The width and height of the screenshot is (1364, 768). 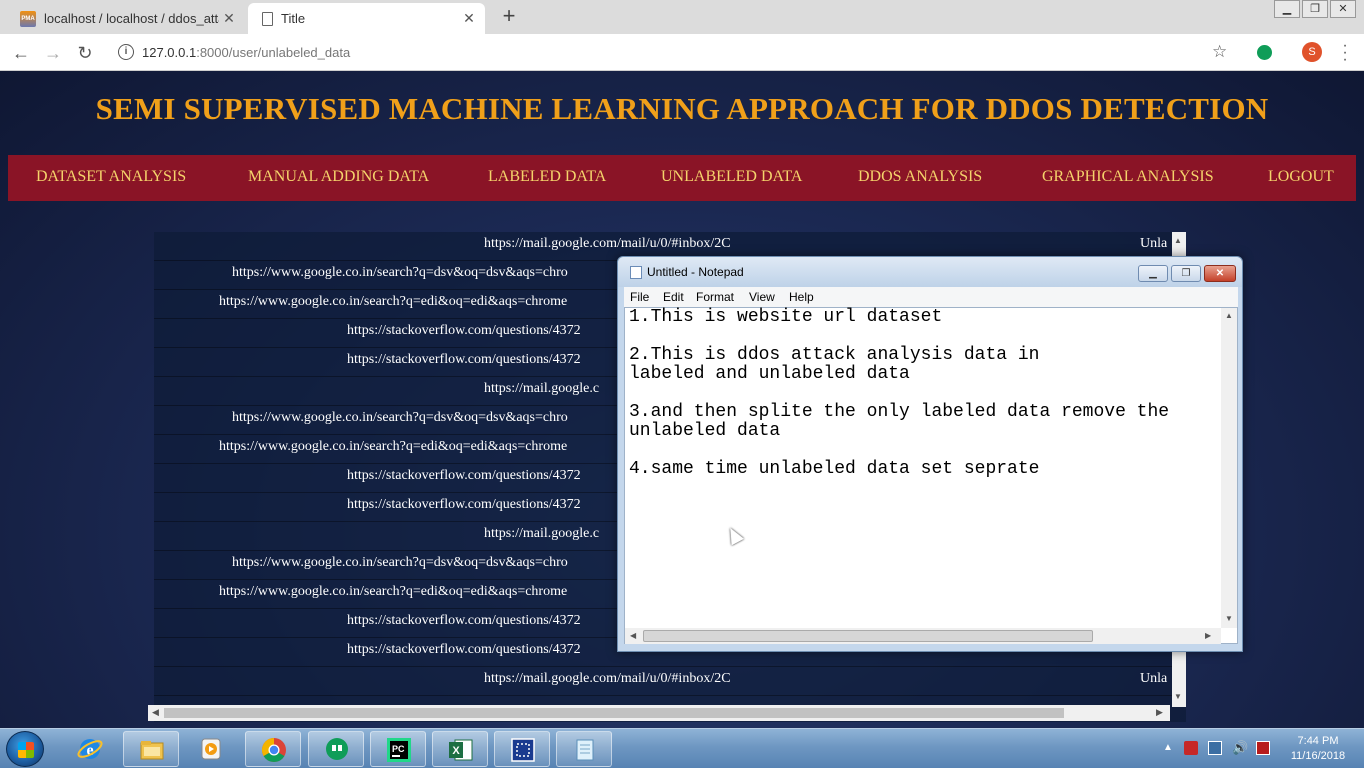 I want to click on notepad-menubar: File Edit Format View Help, so click(x=931, y=297).